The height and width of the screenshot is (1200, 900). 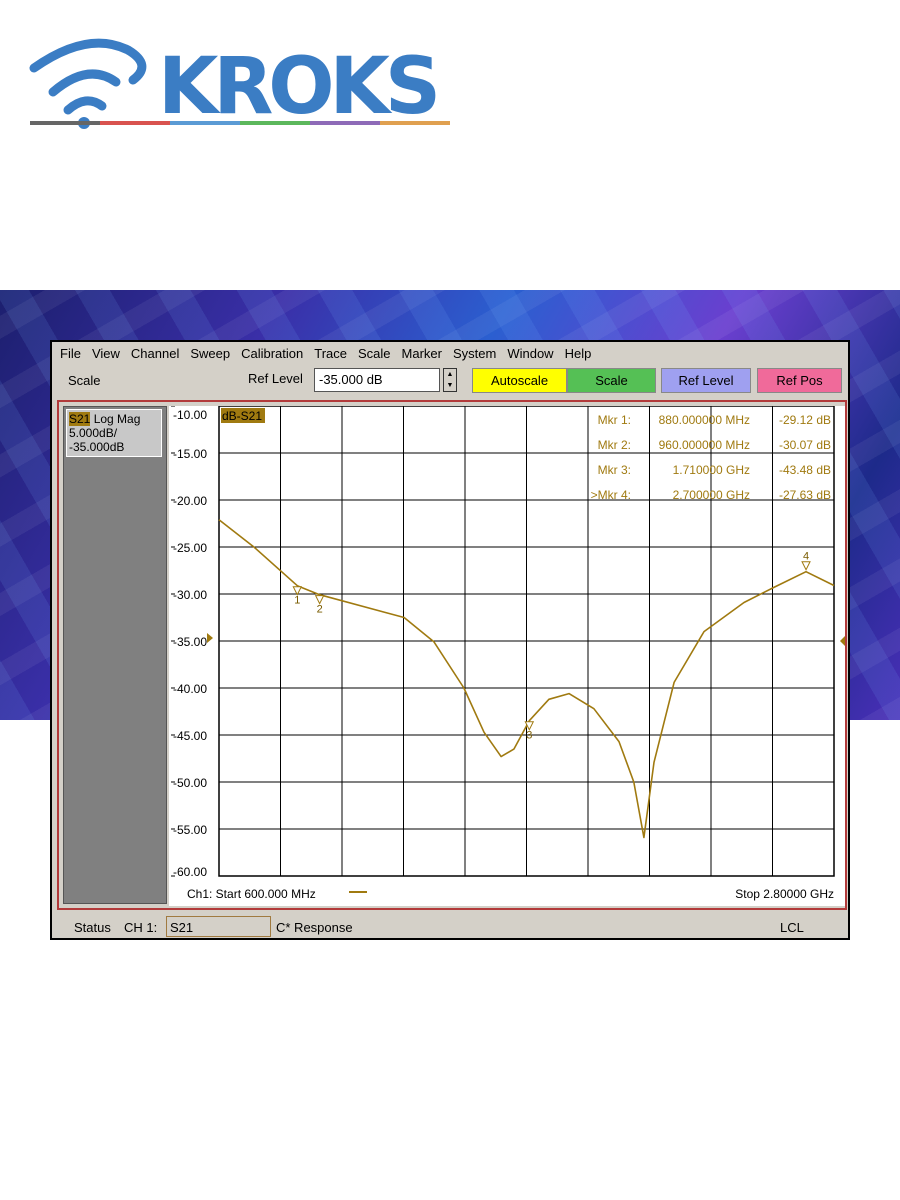 I want to click on ref-level-input: -35.000 dB, so click(x=377, y=380).